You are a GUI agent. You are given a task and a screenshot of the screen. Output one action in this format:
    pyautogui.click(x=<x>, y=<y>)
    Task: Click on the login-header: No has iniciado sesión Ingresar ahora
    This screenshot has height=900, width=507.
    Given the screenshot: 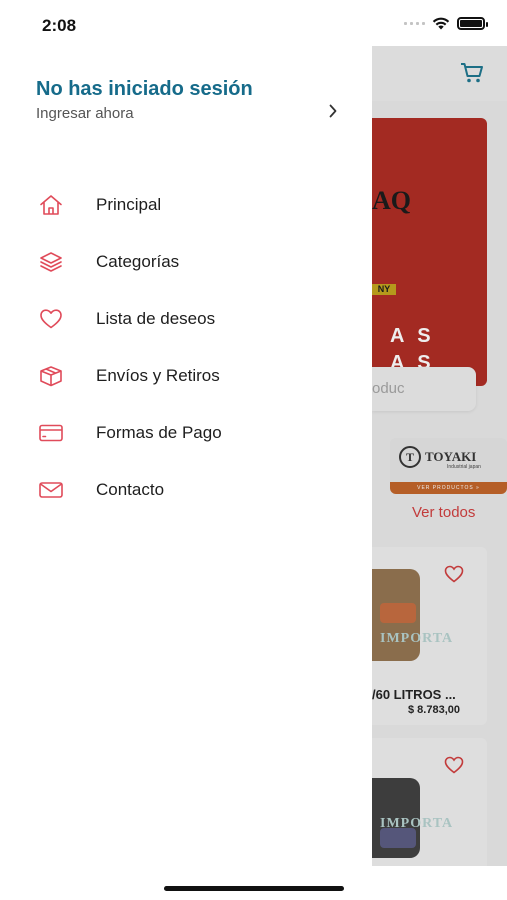 What is the action you would take?
    pyautogui.click(x=191, y=100)
    